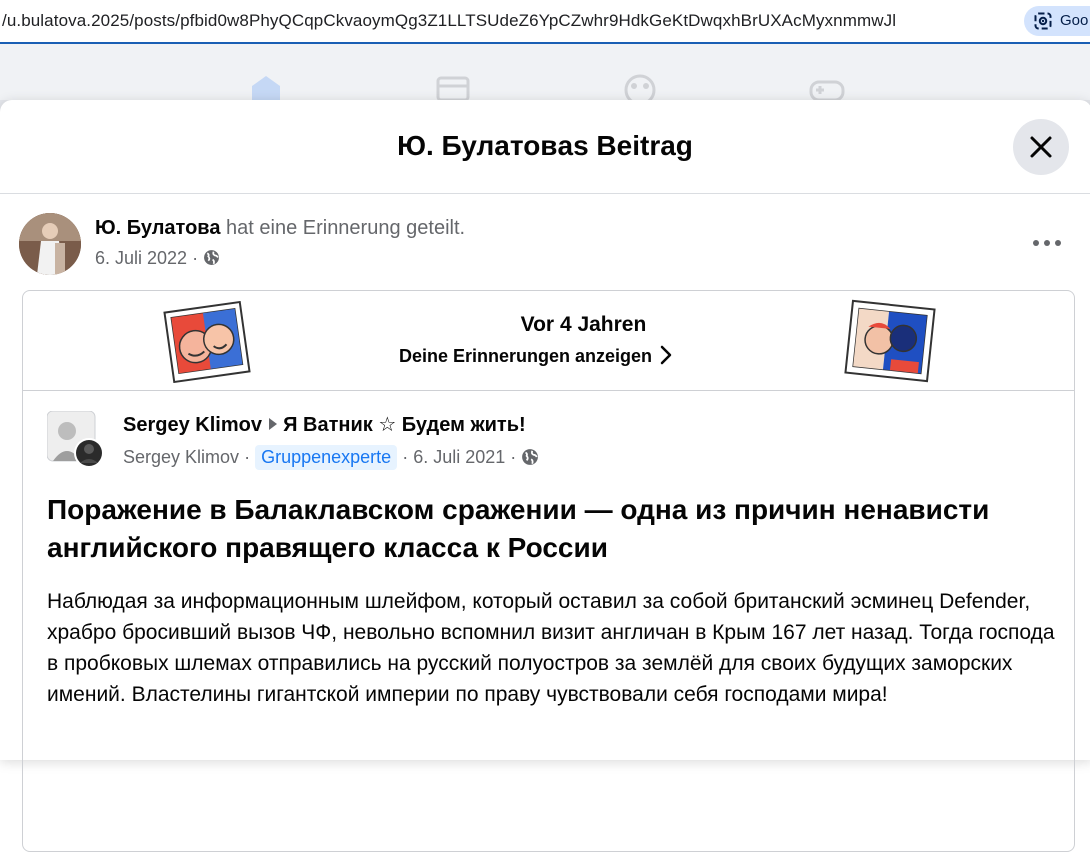  I want to click on memory-photo-right, so click(890, 341).